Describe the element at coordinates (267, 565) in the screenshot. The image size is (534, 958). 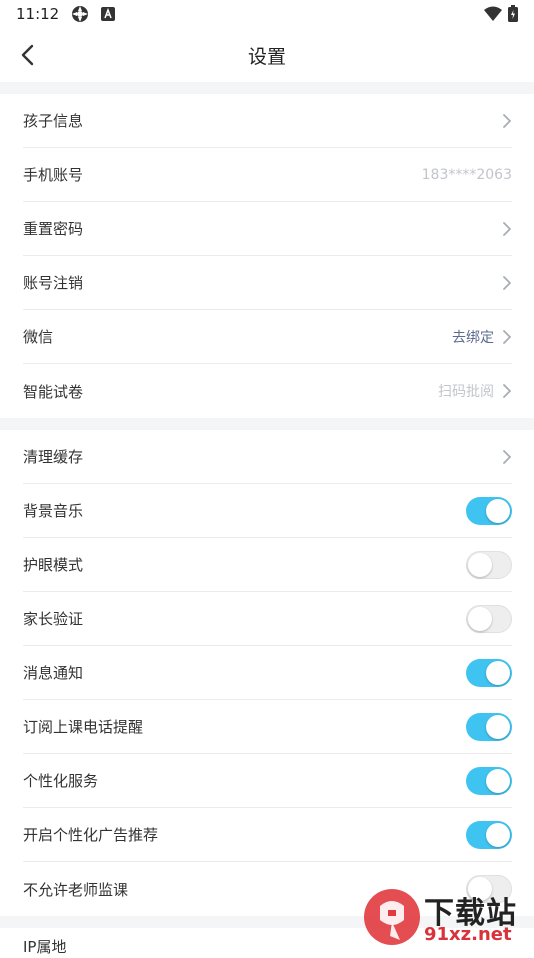
I see `settings-row-eye-care: 护眼模式` at that location.